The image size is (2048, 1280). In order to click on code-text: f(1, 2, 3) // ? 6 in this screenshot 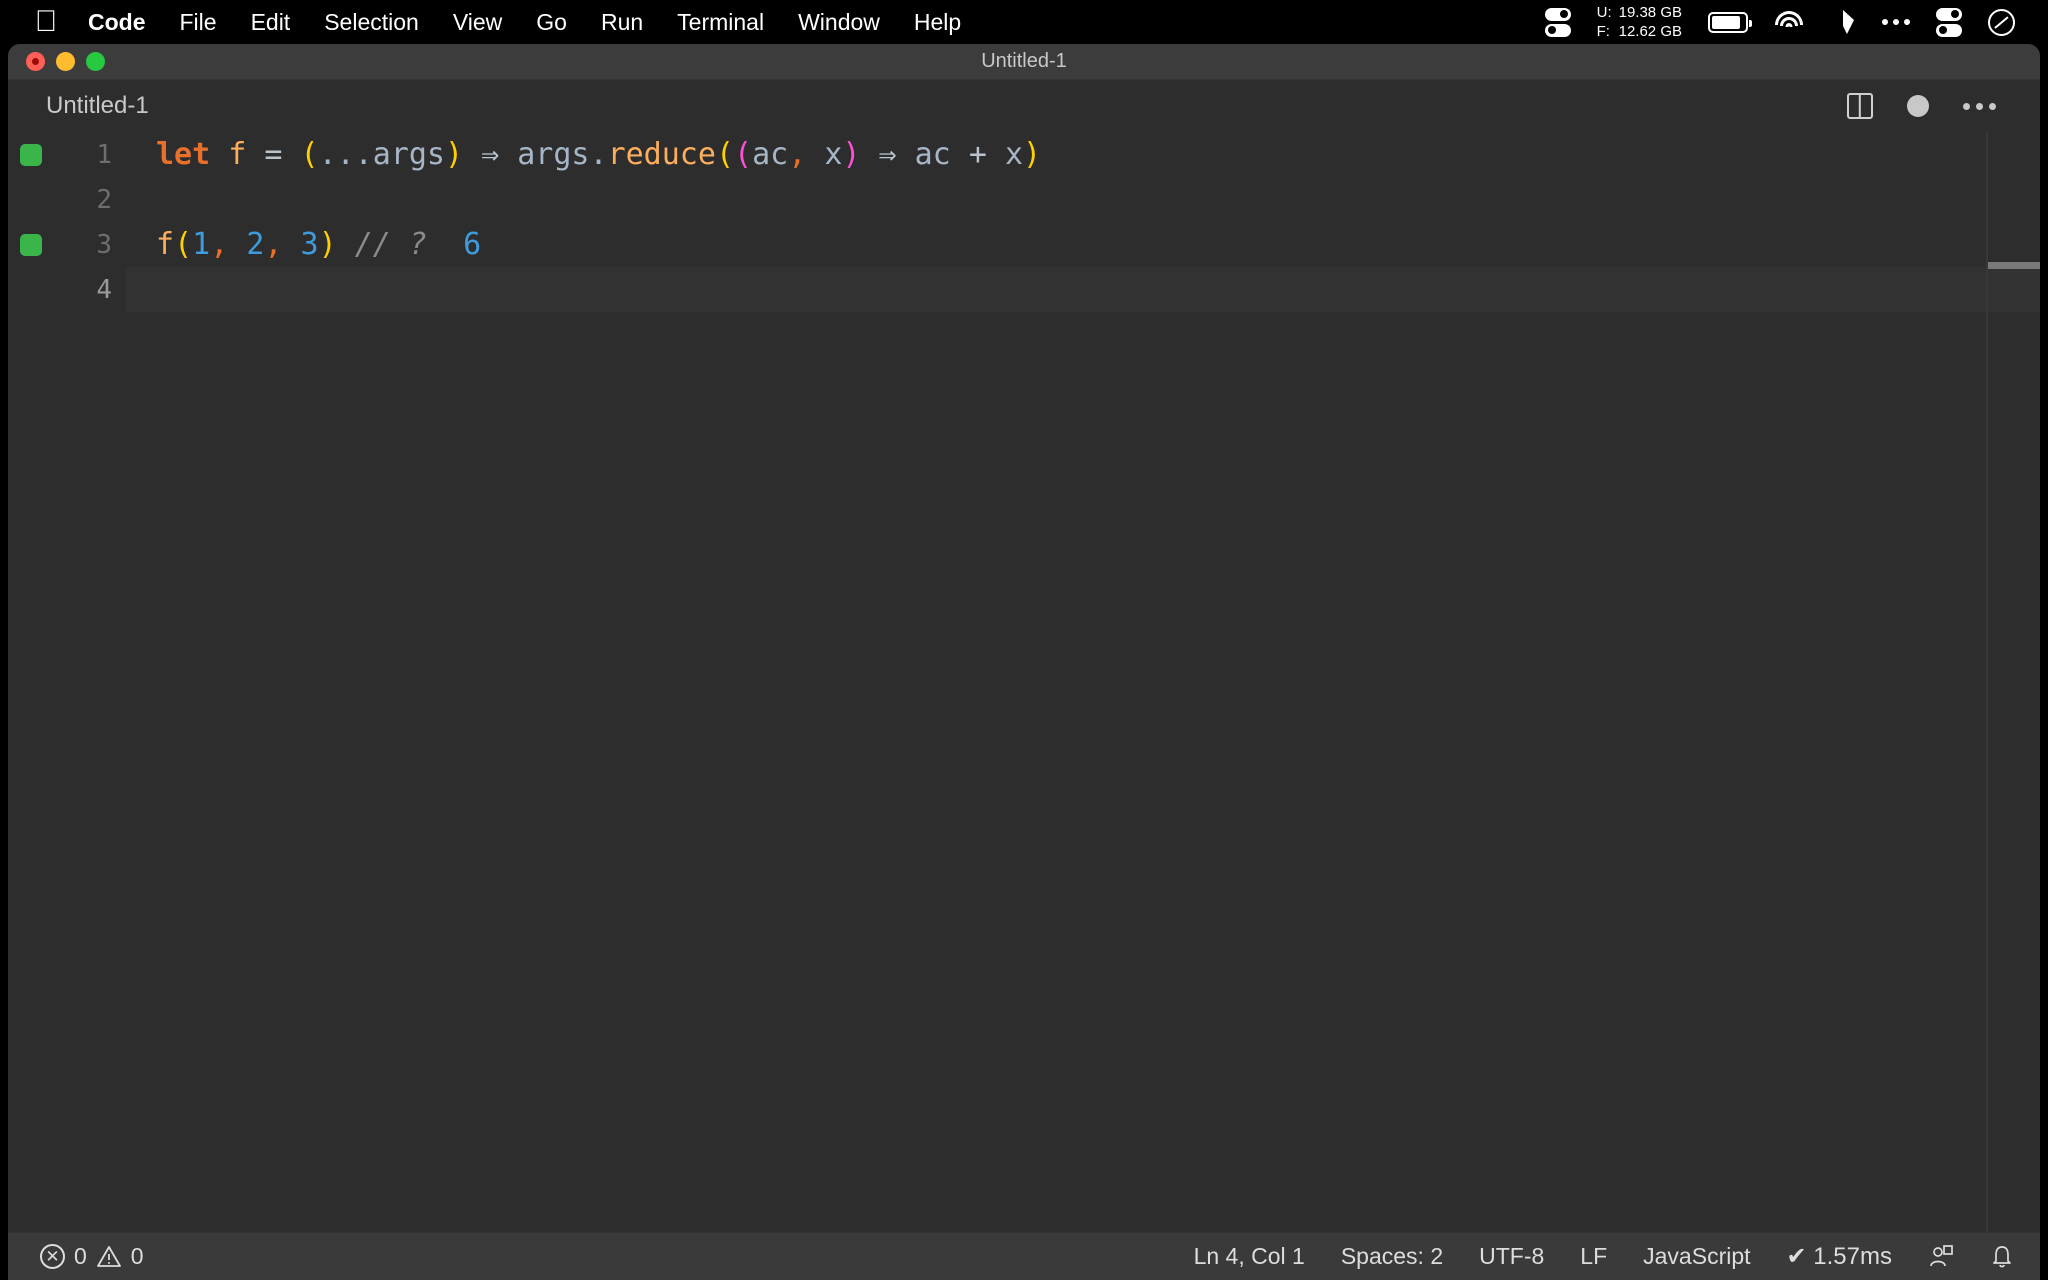, I will do `click(319, 244)`.